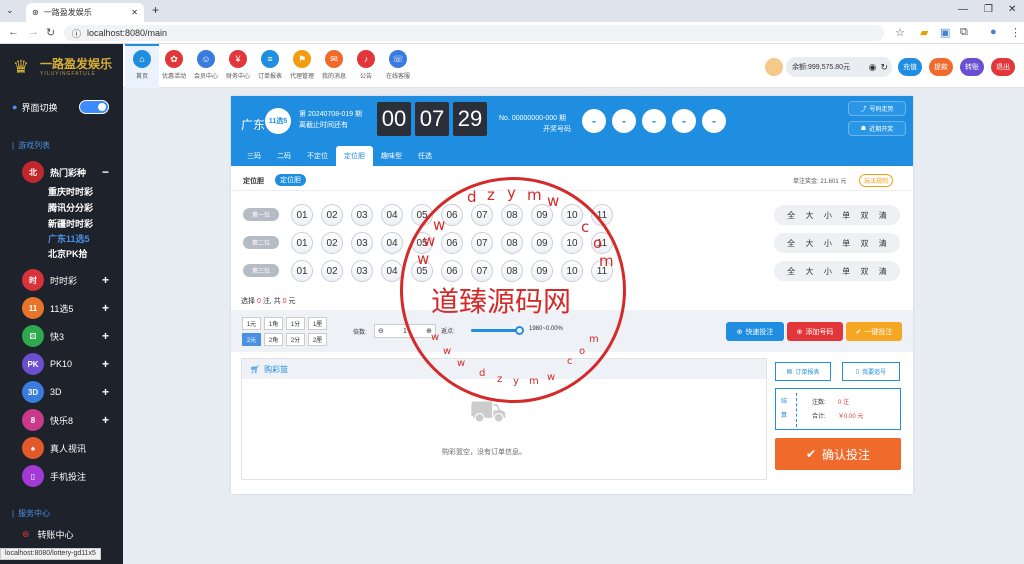  What do you see at coordinates (877, 128) in the screenshot?
I see `recent-draws-button: ☗ 近期开奖` at bounding box center [877, 128].